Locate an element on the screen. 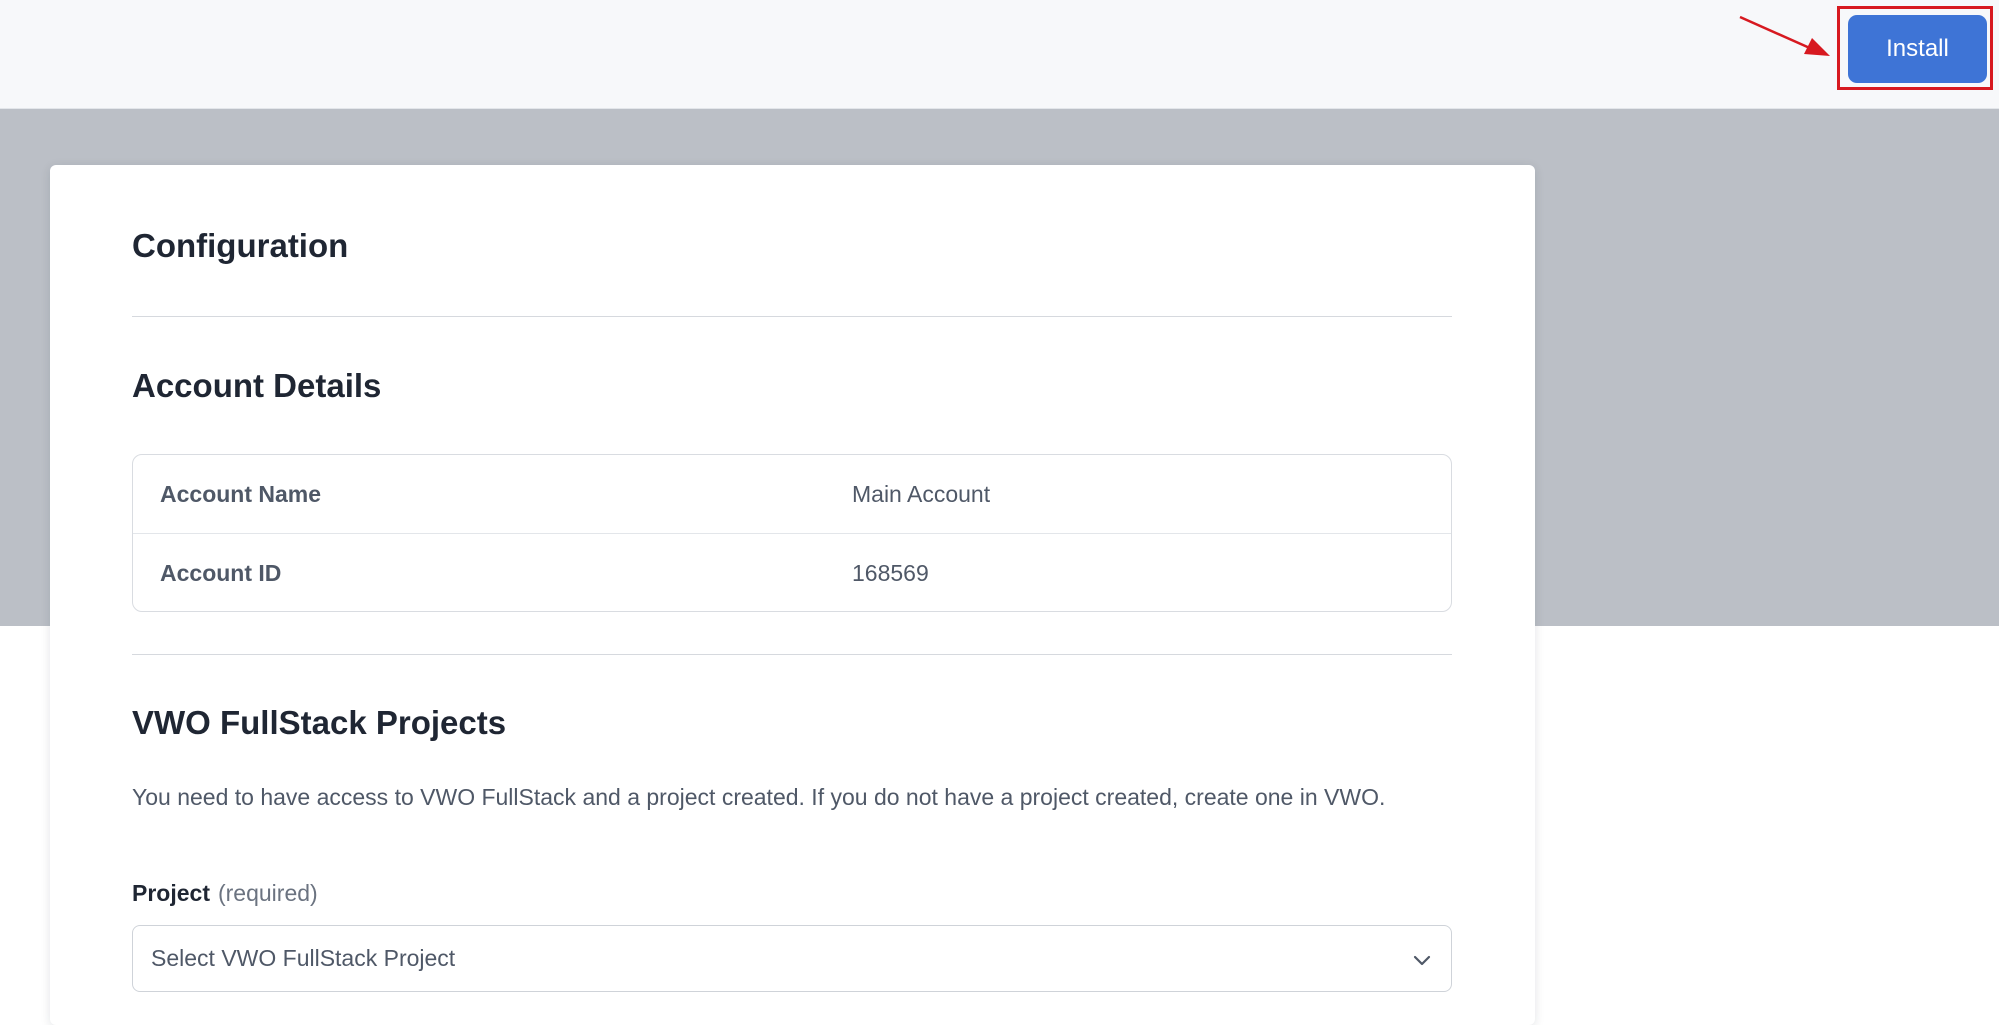  configuration-title: Configuration is located at coordinates (240, 245).